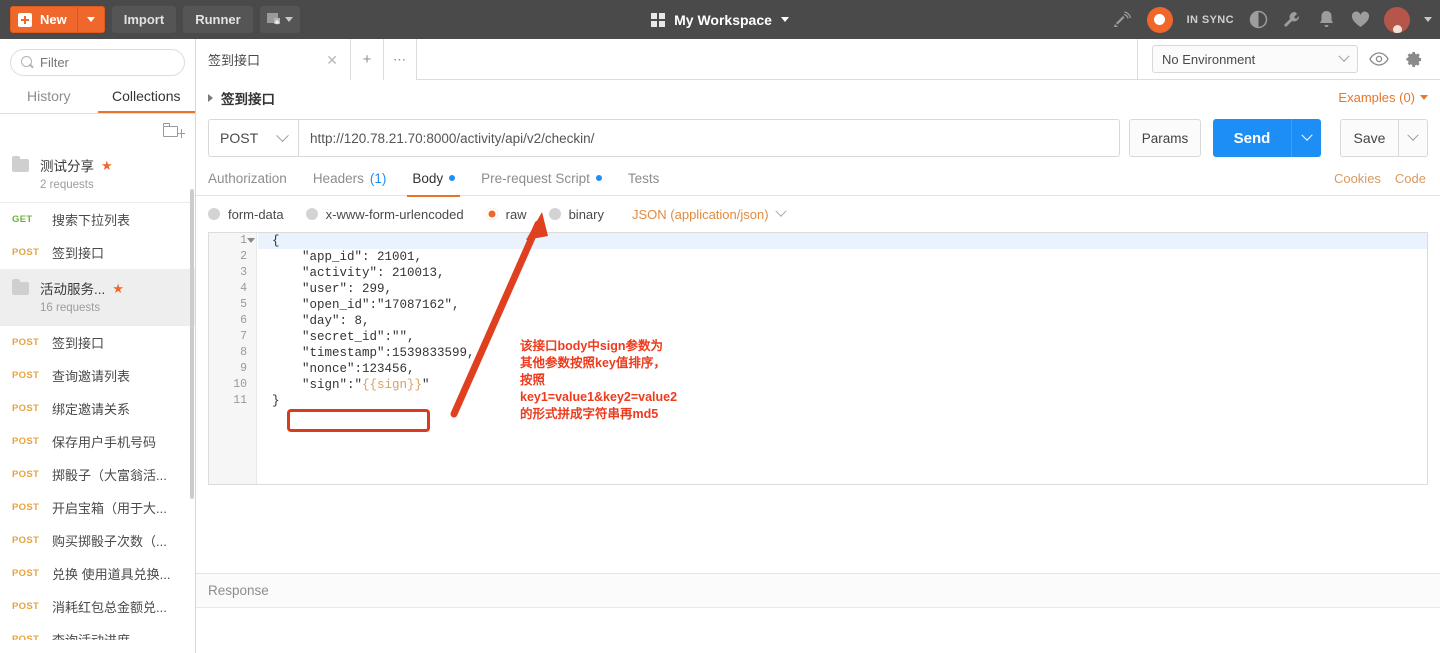 This screenshot has width=1440, height=653. I want to click on code-line: {, so click(842, 241).